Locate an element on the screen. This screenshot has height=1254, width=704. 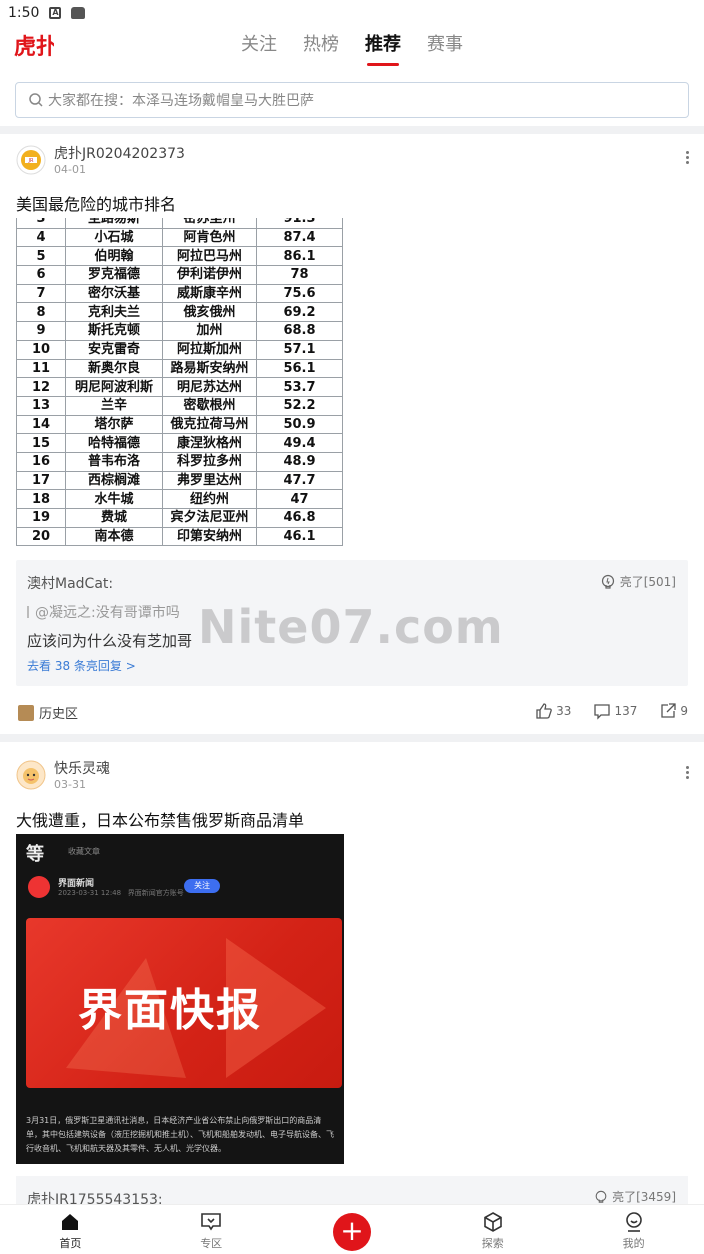
light-count: 亮了[501] is located at coordinates (638, 581).